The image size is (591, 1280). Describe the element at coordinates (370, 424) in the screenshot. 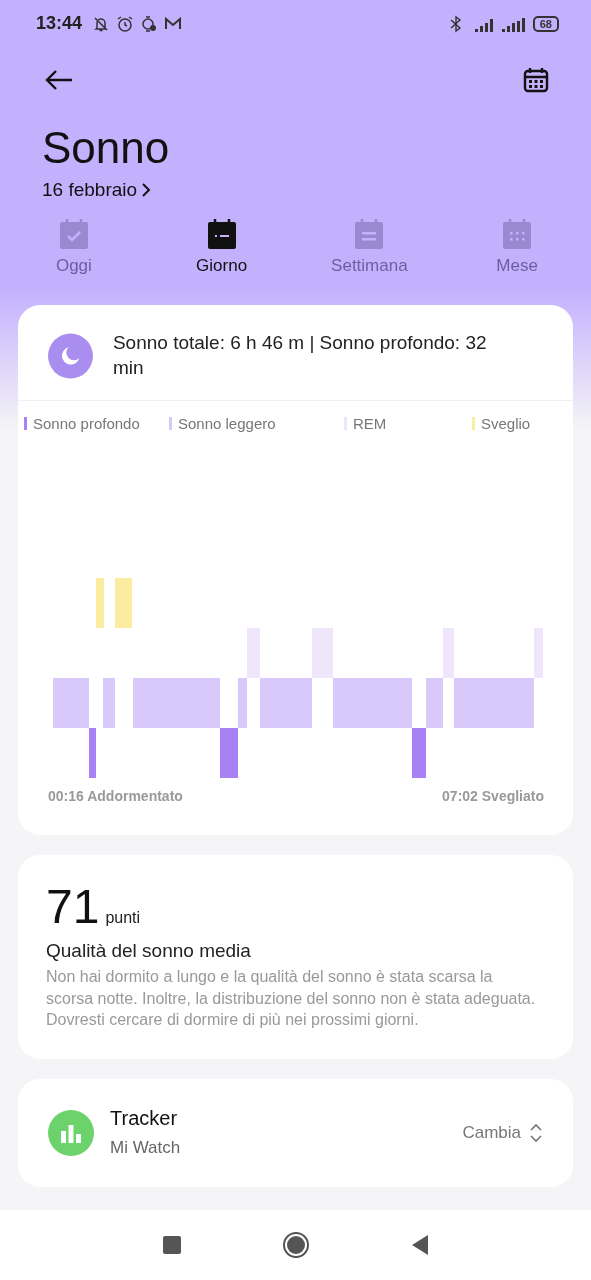

I see `legend-label: REM` at that location.